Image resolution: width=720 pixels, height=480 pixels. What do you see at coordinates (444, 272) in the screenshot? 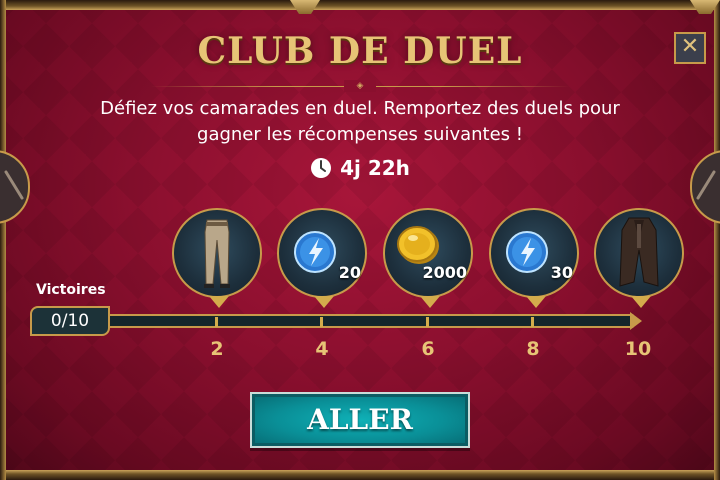
I see `reward-quantity: 2000` at bounding box center [444, 272].